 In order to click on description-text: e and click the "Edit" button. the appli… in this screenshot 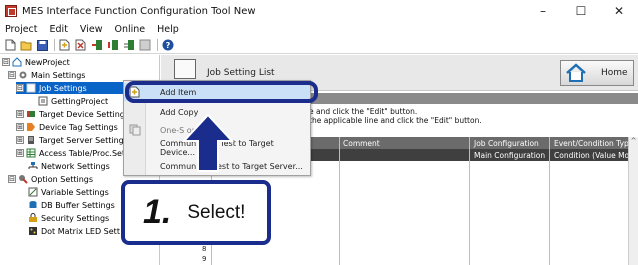, I will do `click(395, 116)`.